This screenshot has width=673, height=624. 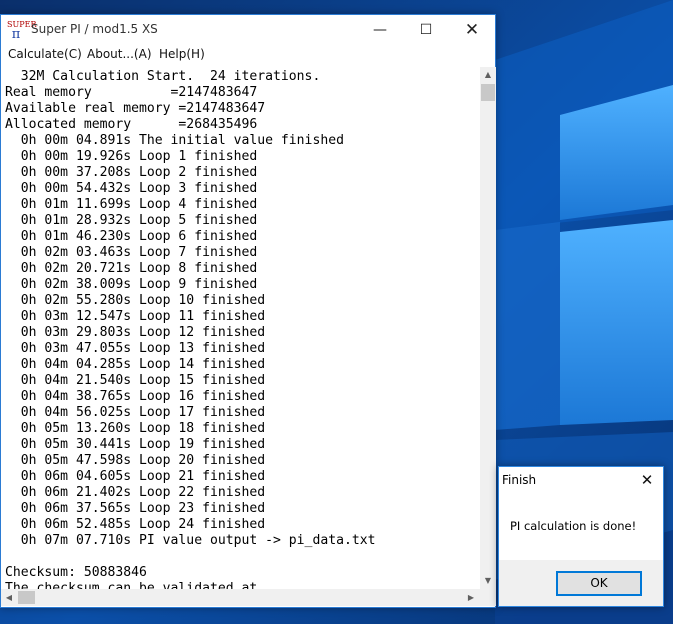 What do you see at coordinates (488, 581) in the screenshot?
I see `scroll-down-icon: ▼` at bounding box center [488, 581].